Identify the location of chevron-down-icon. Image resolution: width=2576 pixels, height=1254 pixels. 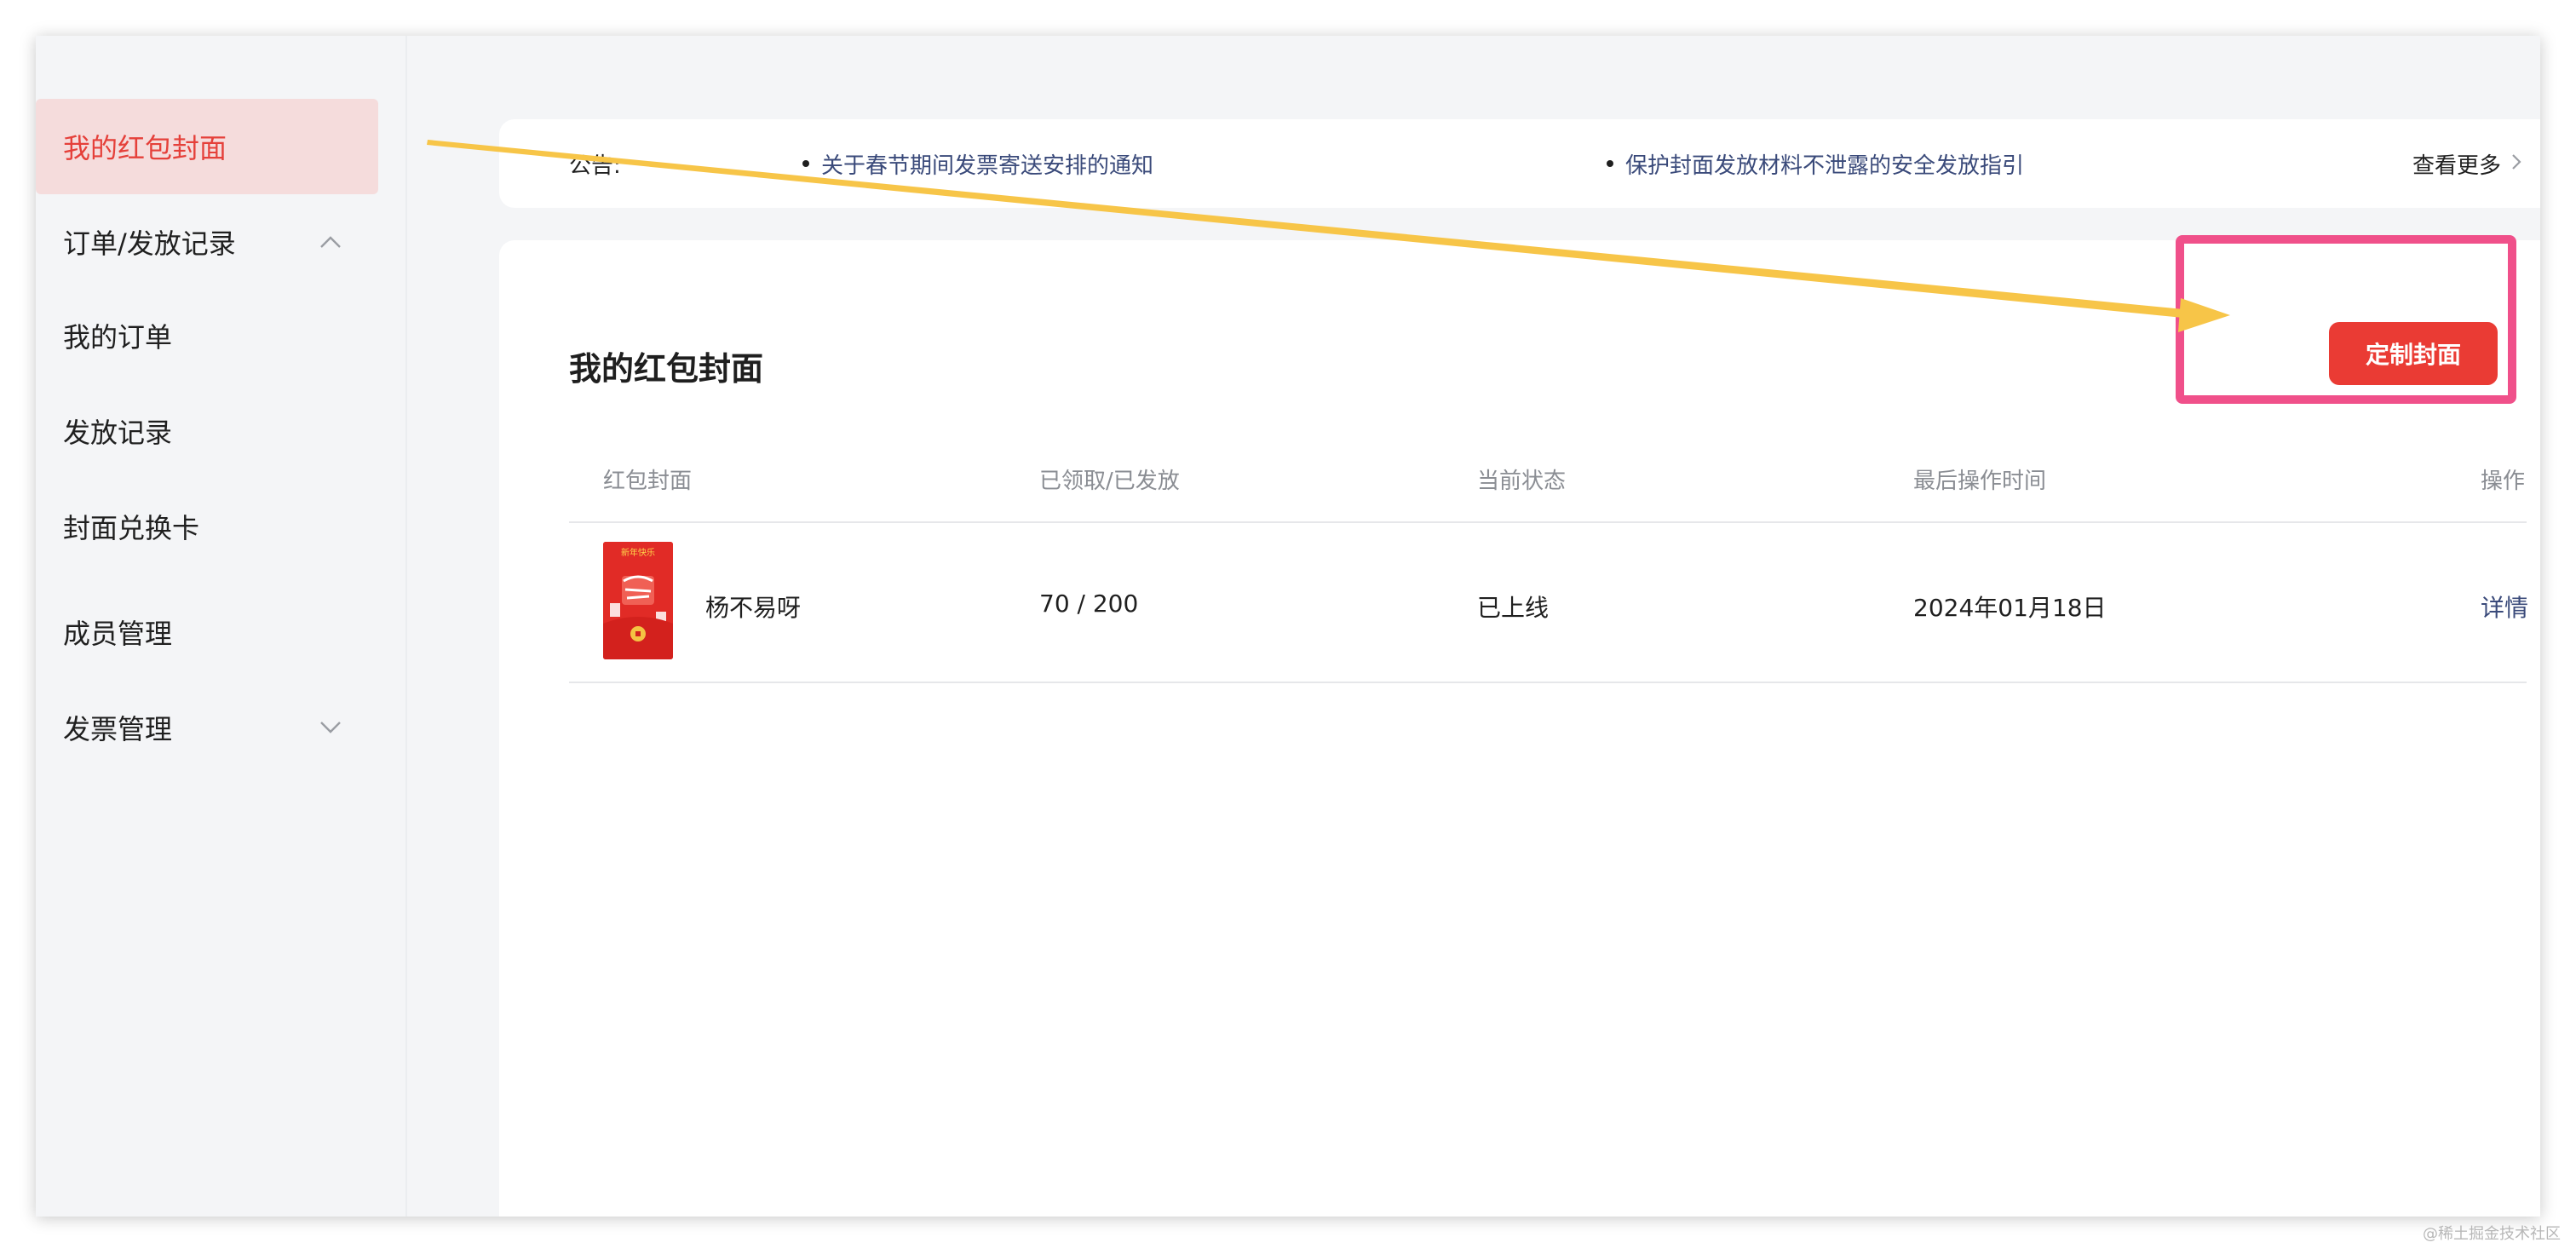
(331, 727).